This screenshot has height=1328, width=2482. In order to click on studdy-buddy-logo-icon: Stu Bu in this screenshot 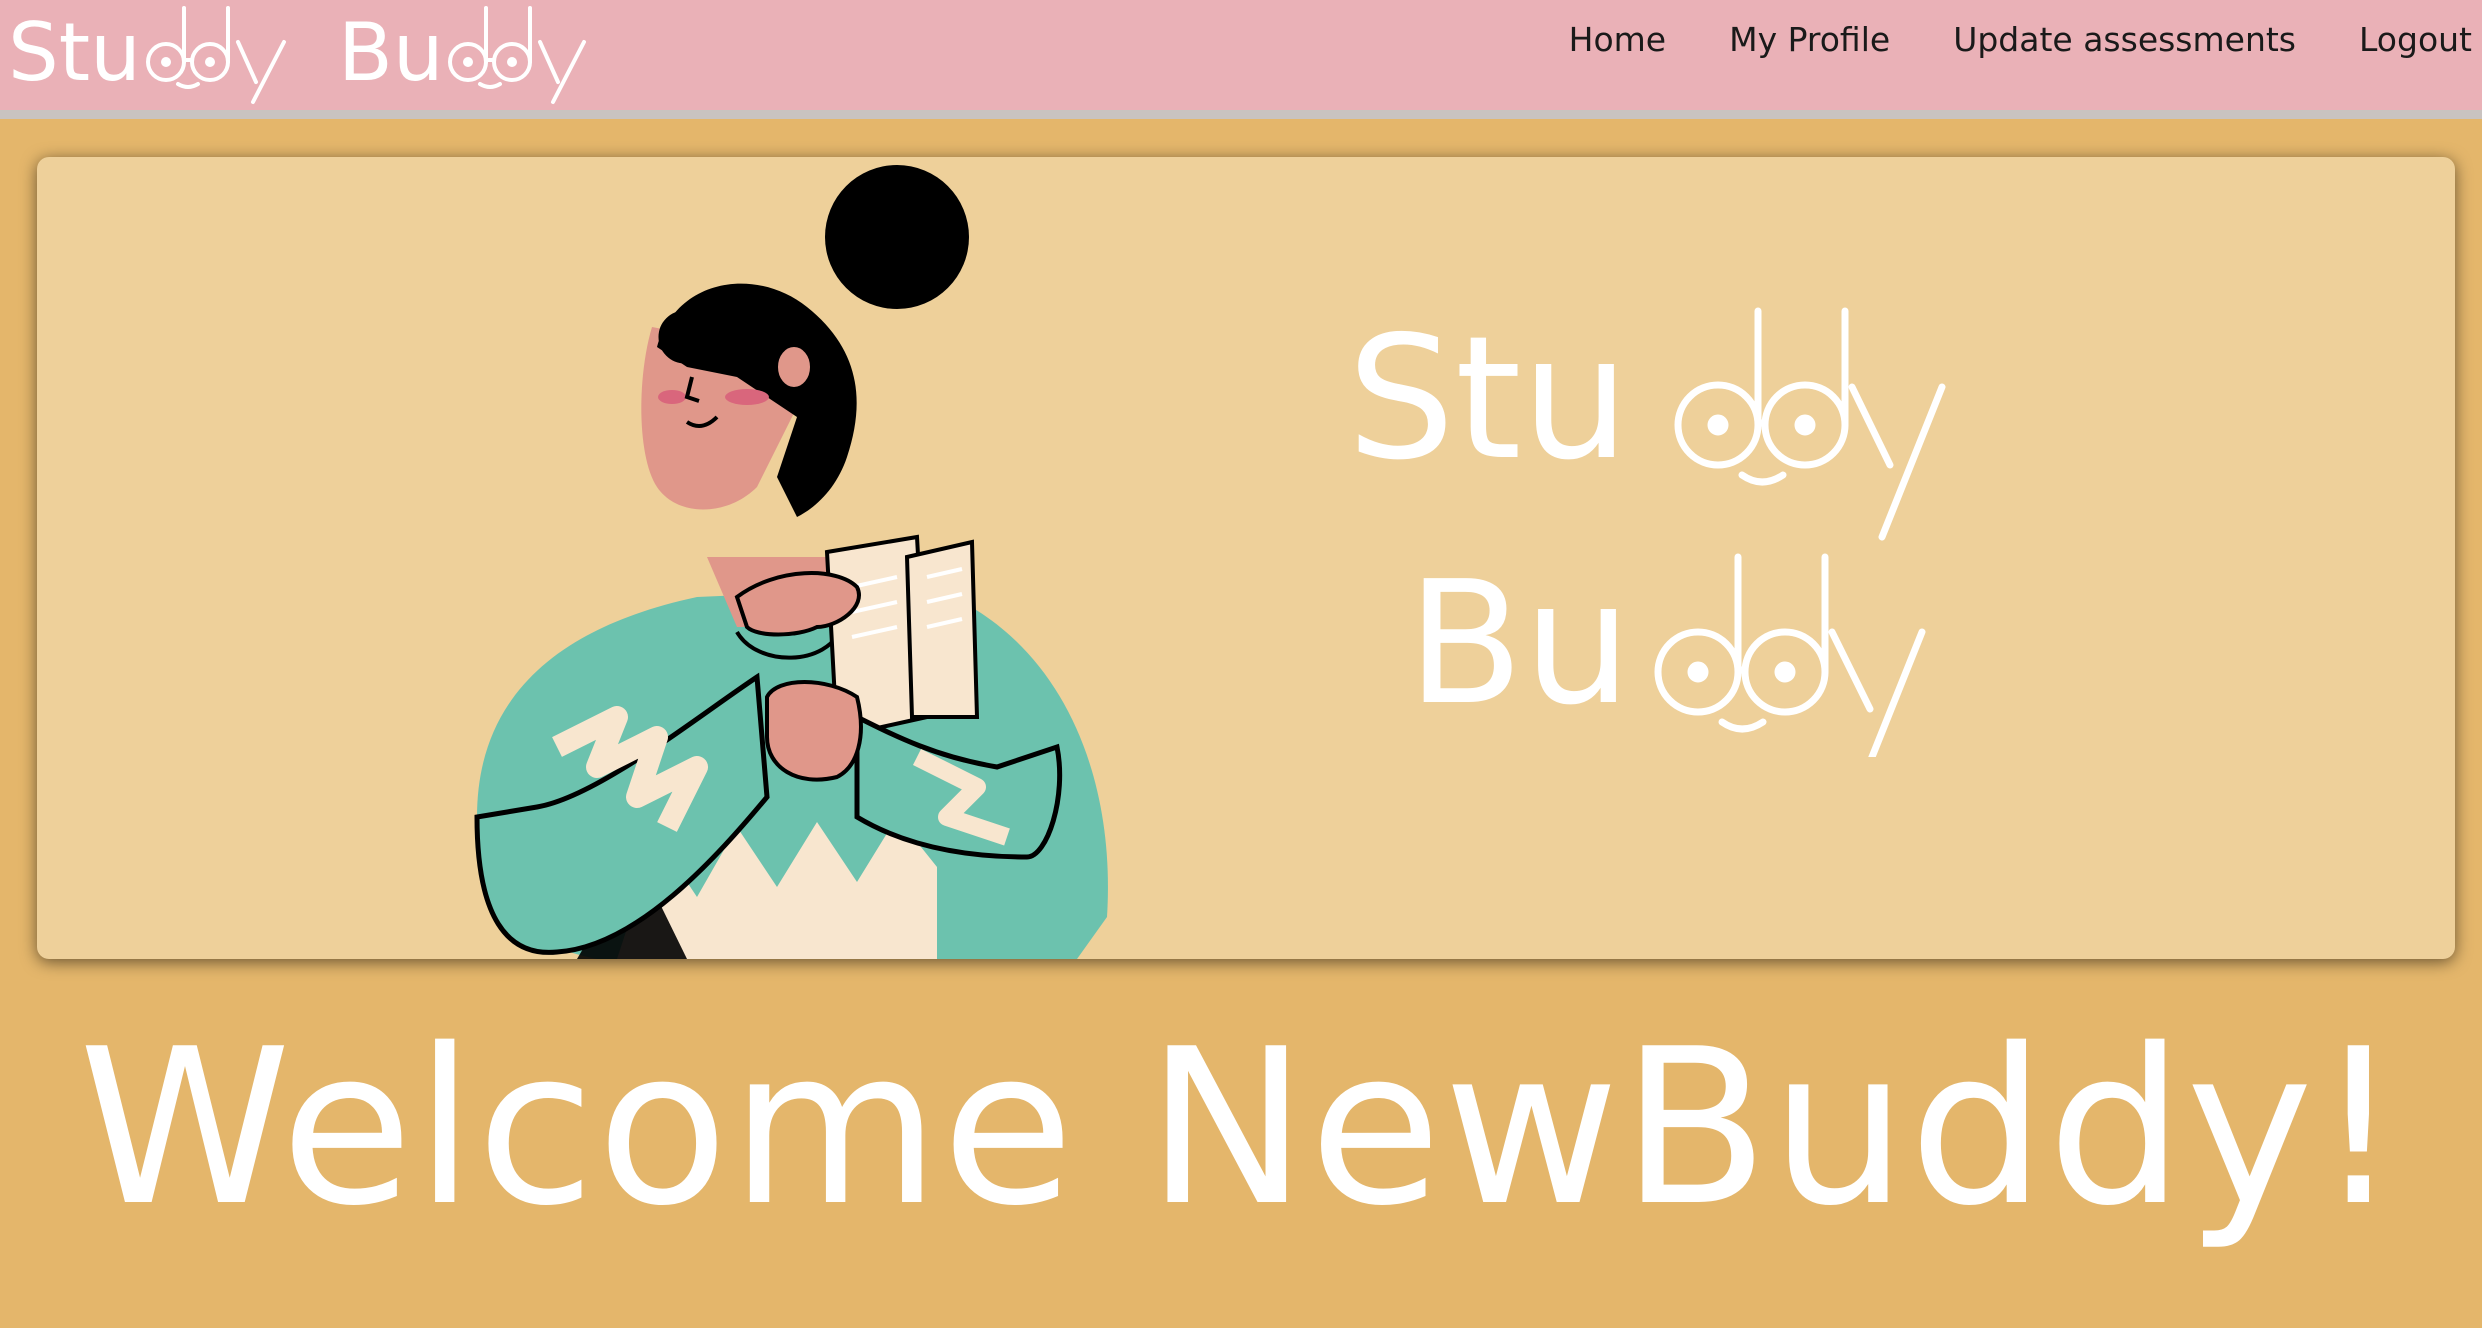, I will do `click(297, 55)`.